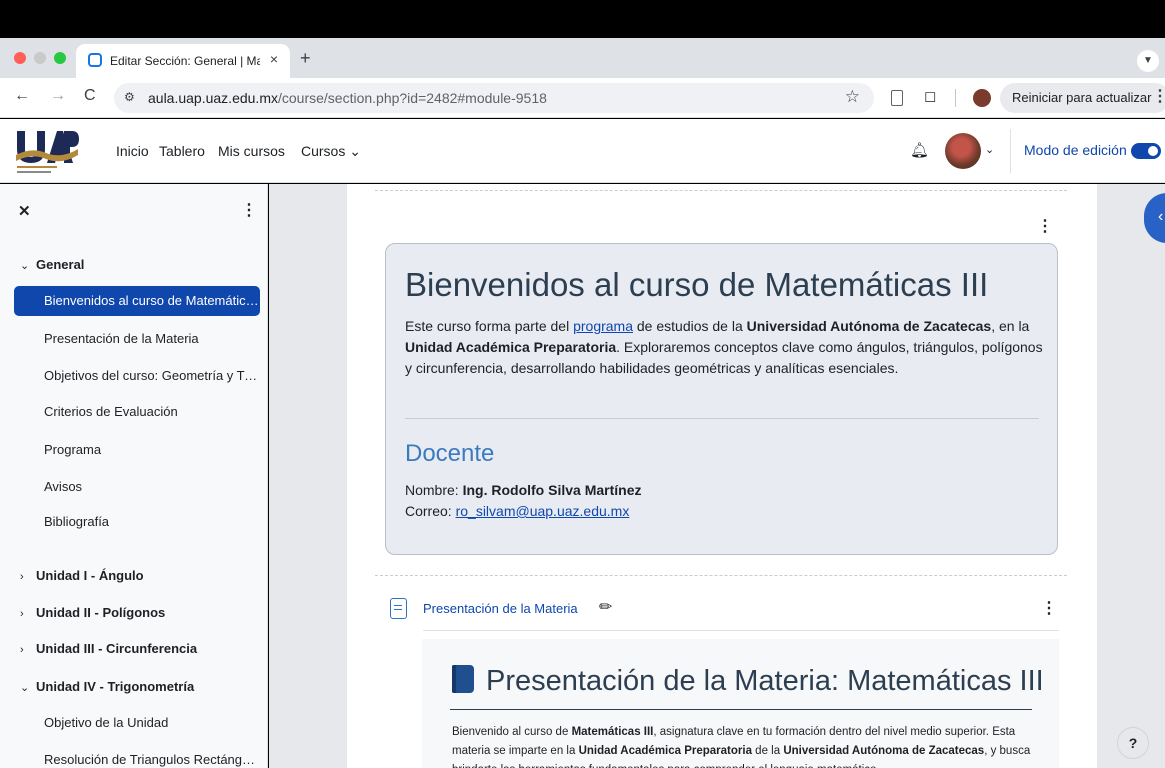 The width and height of the screenshot is (1165, 768). I want to click on extensions-icon: ◻, so click(930, 96).